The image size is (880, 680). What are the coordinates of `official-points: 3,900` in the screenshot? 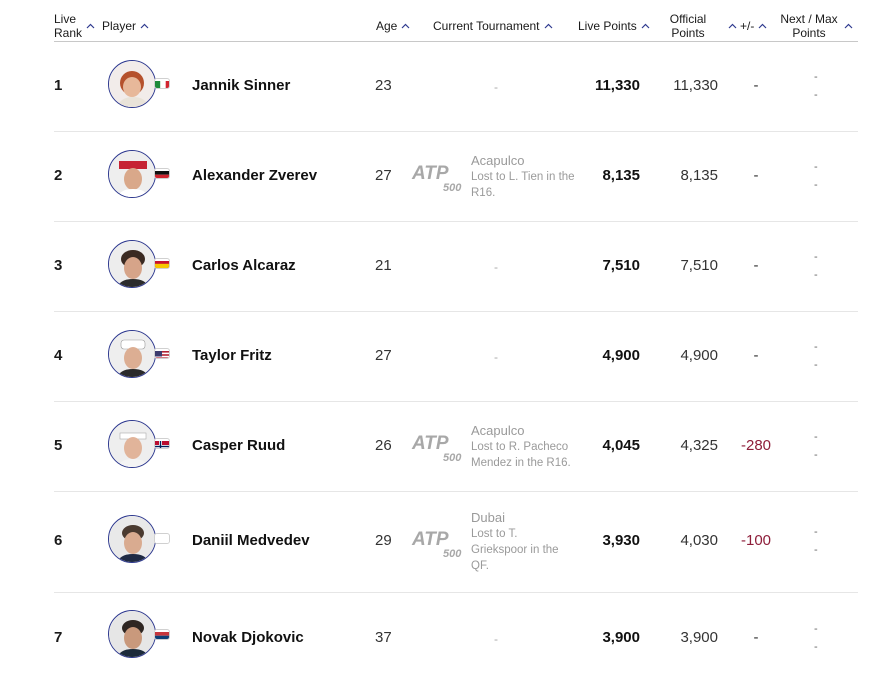 It's located at (699, 637).